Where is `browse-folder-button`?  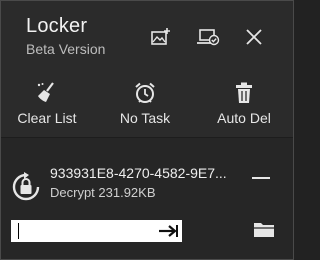
browse-folder-button is located at coordinates (264, 229).